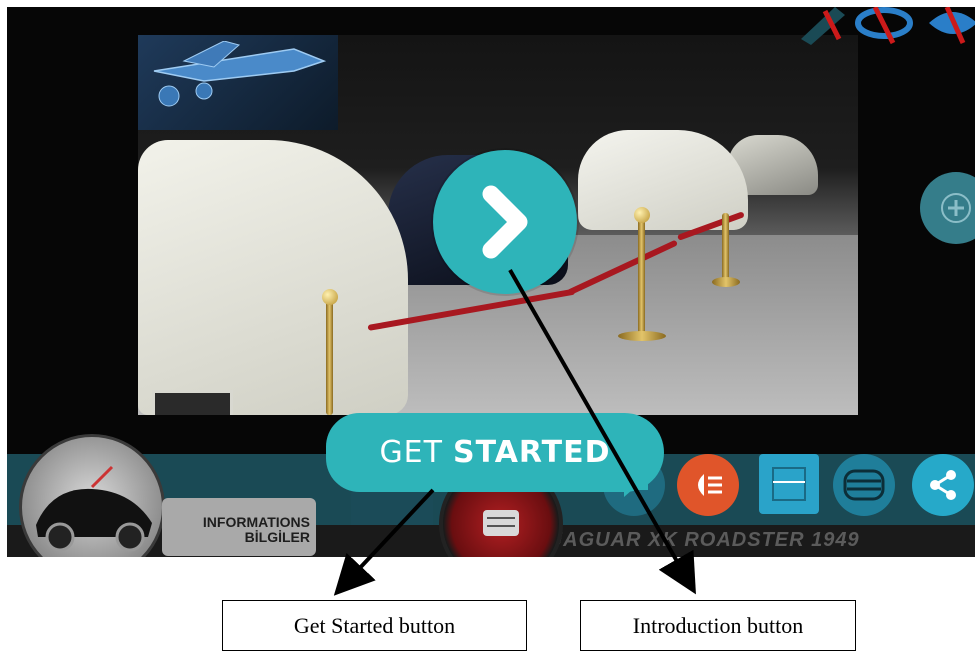 The width and height of the screenshot is (976, 651). I want to click on share-icon, so click(943, 485).